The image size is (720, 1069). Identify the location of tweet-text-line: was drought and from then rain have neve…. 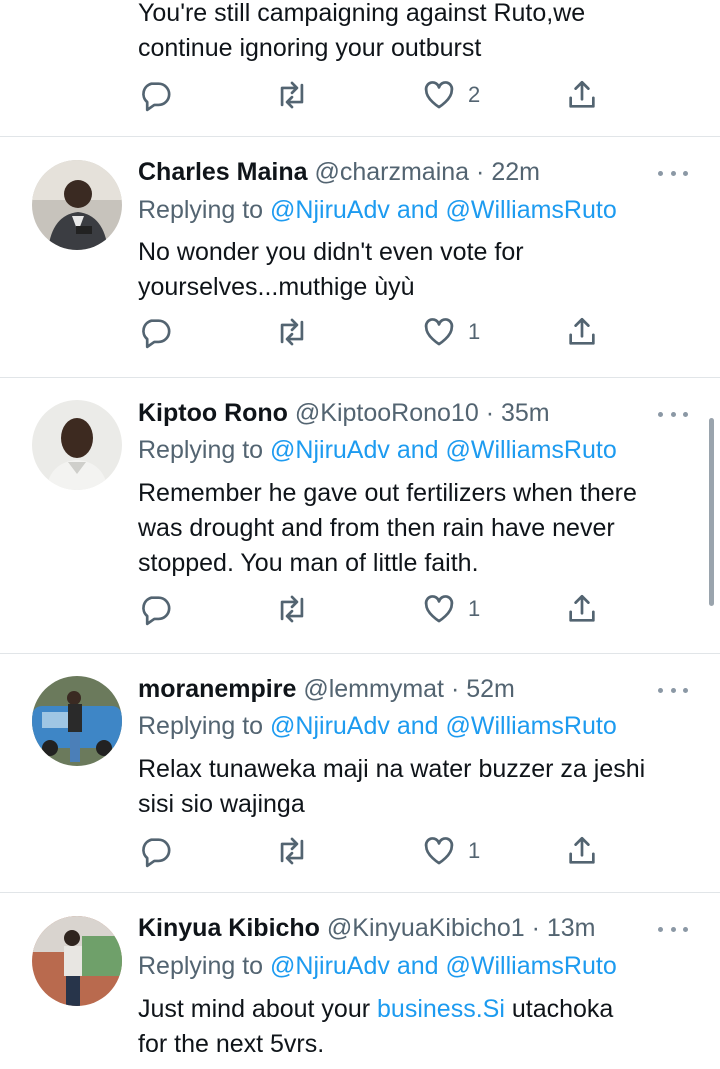
(376, 528).